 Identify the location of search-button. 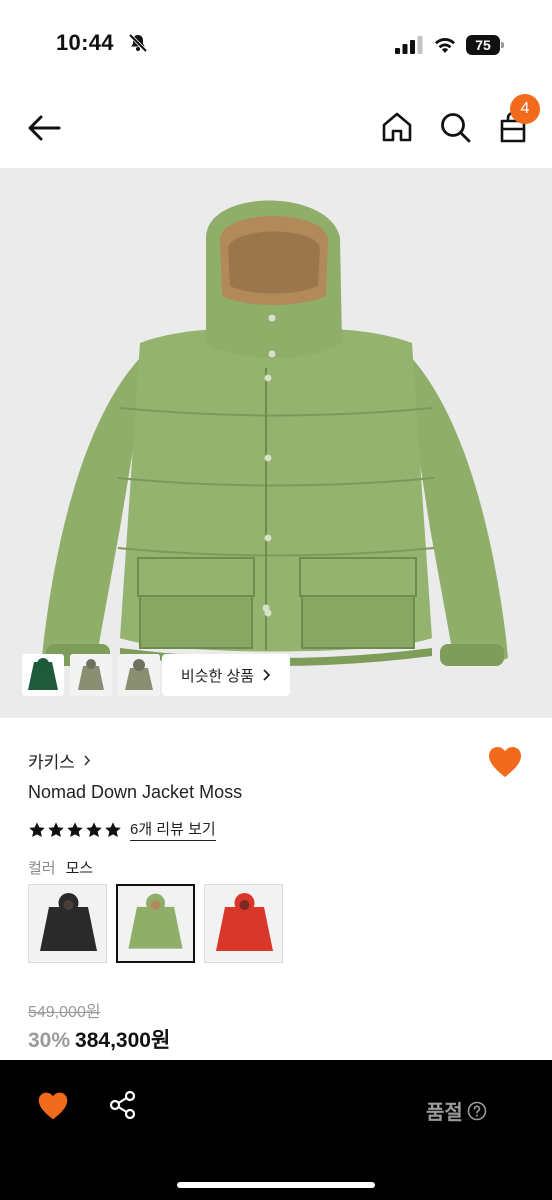
(455, 127).